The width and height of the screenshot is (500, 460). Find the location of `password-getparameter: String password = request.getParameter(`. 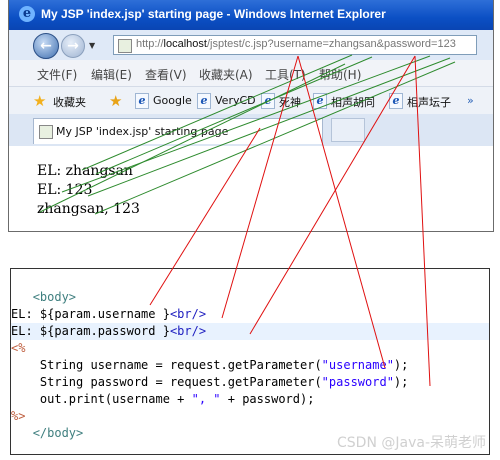

password-getparameter: String password = request.getParameter( is located at coordinates (180, 382).